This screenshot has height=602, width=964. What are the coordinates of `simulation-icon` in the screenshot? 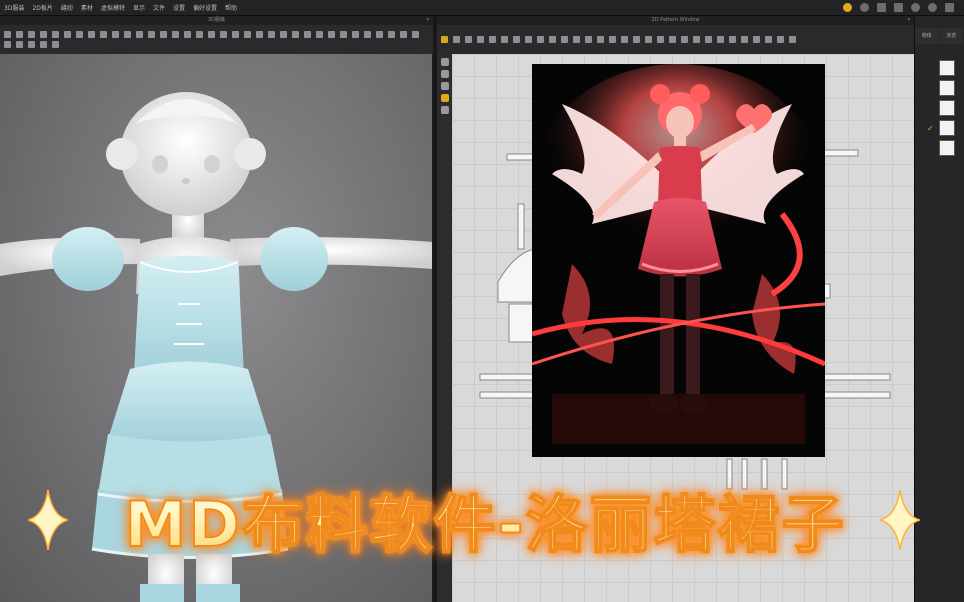 It's located at (847, 7).